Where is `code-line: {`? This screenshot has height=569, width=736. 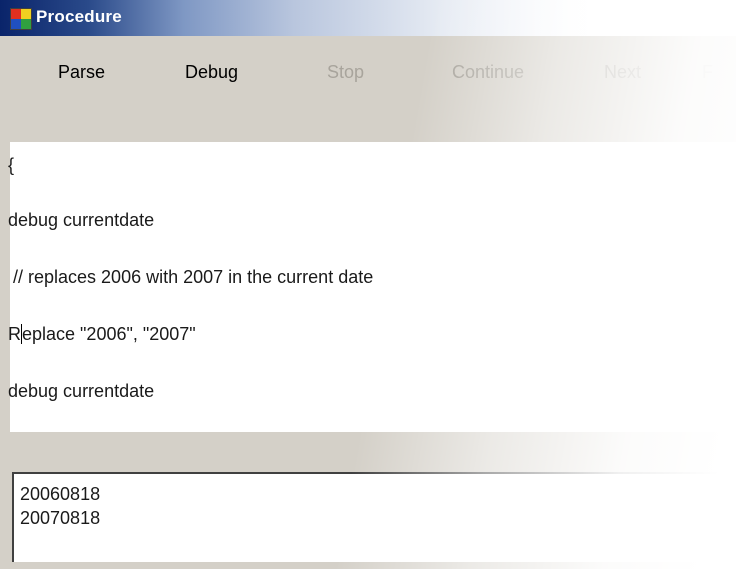 code-line: { is located at coordinates (11, 165).